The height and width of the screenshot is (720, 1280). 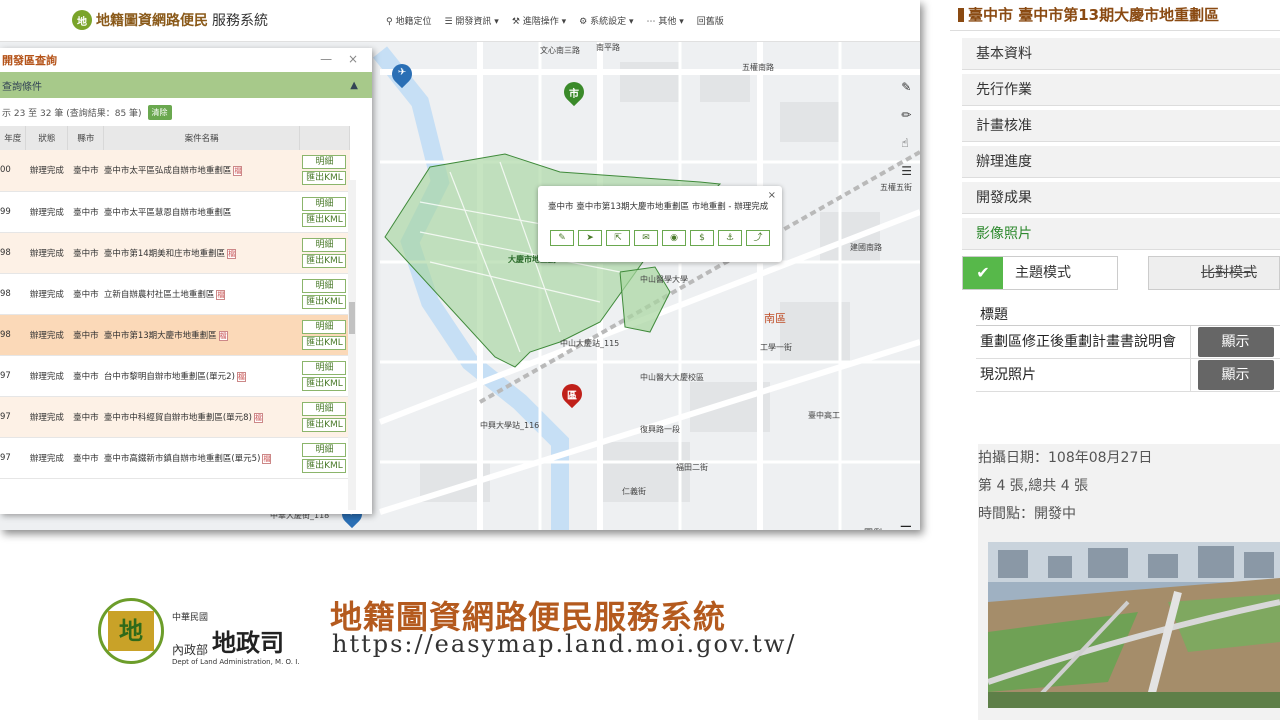 I want to click on menu-item-settings: ⚙ 系統設定 ▾, so click(x=606, y=20).